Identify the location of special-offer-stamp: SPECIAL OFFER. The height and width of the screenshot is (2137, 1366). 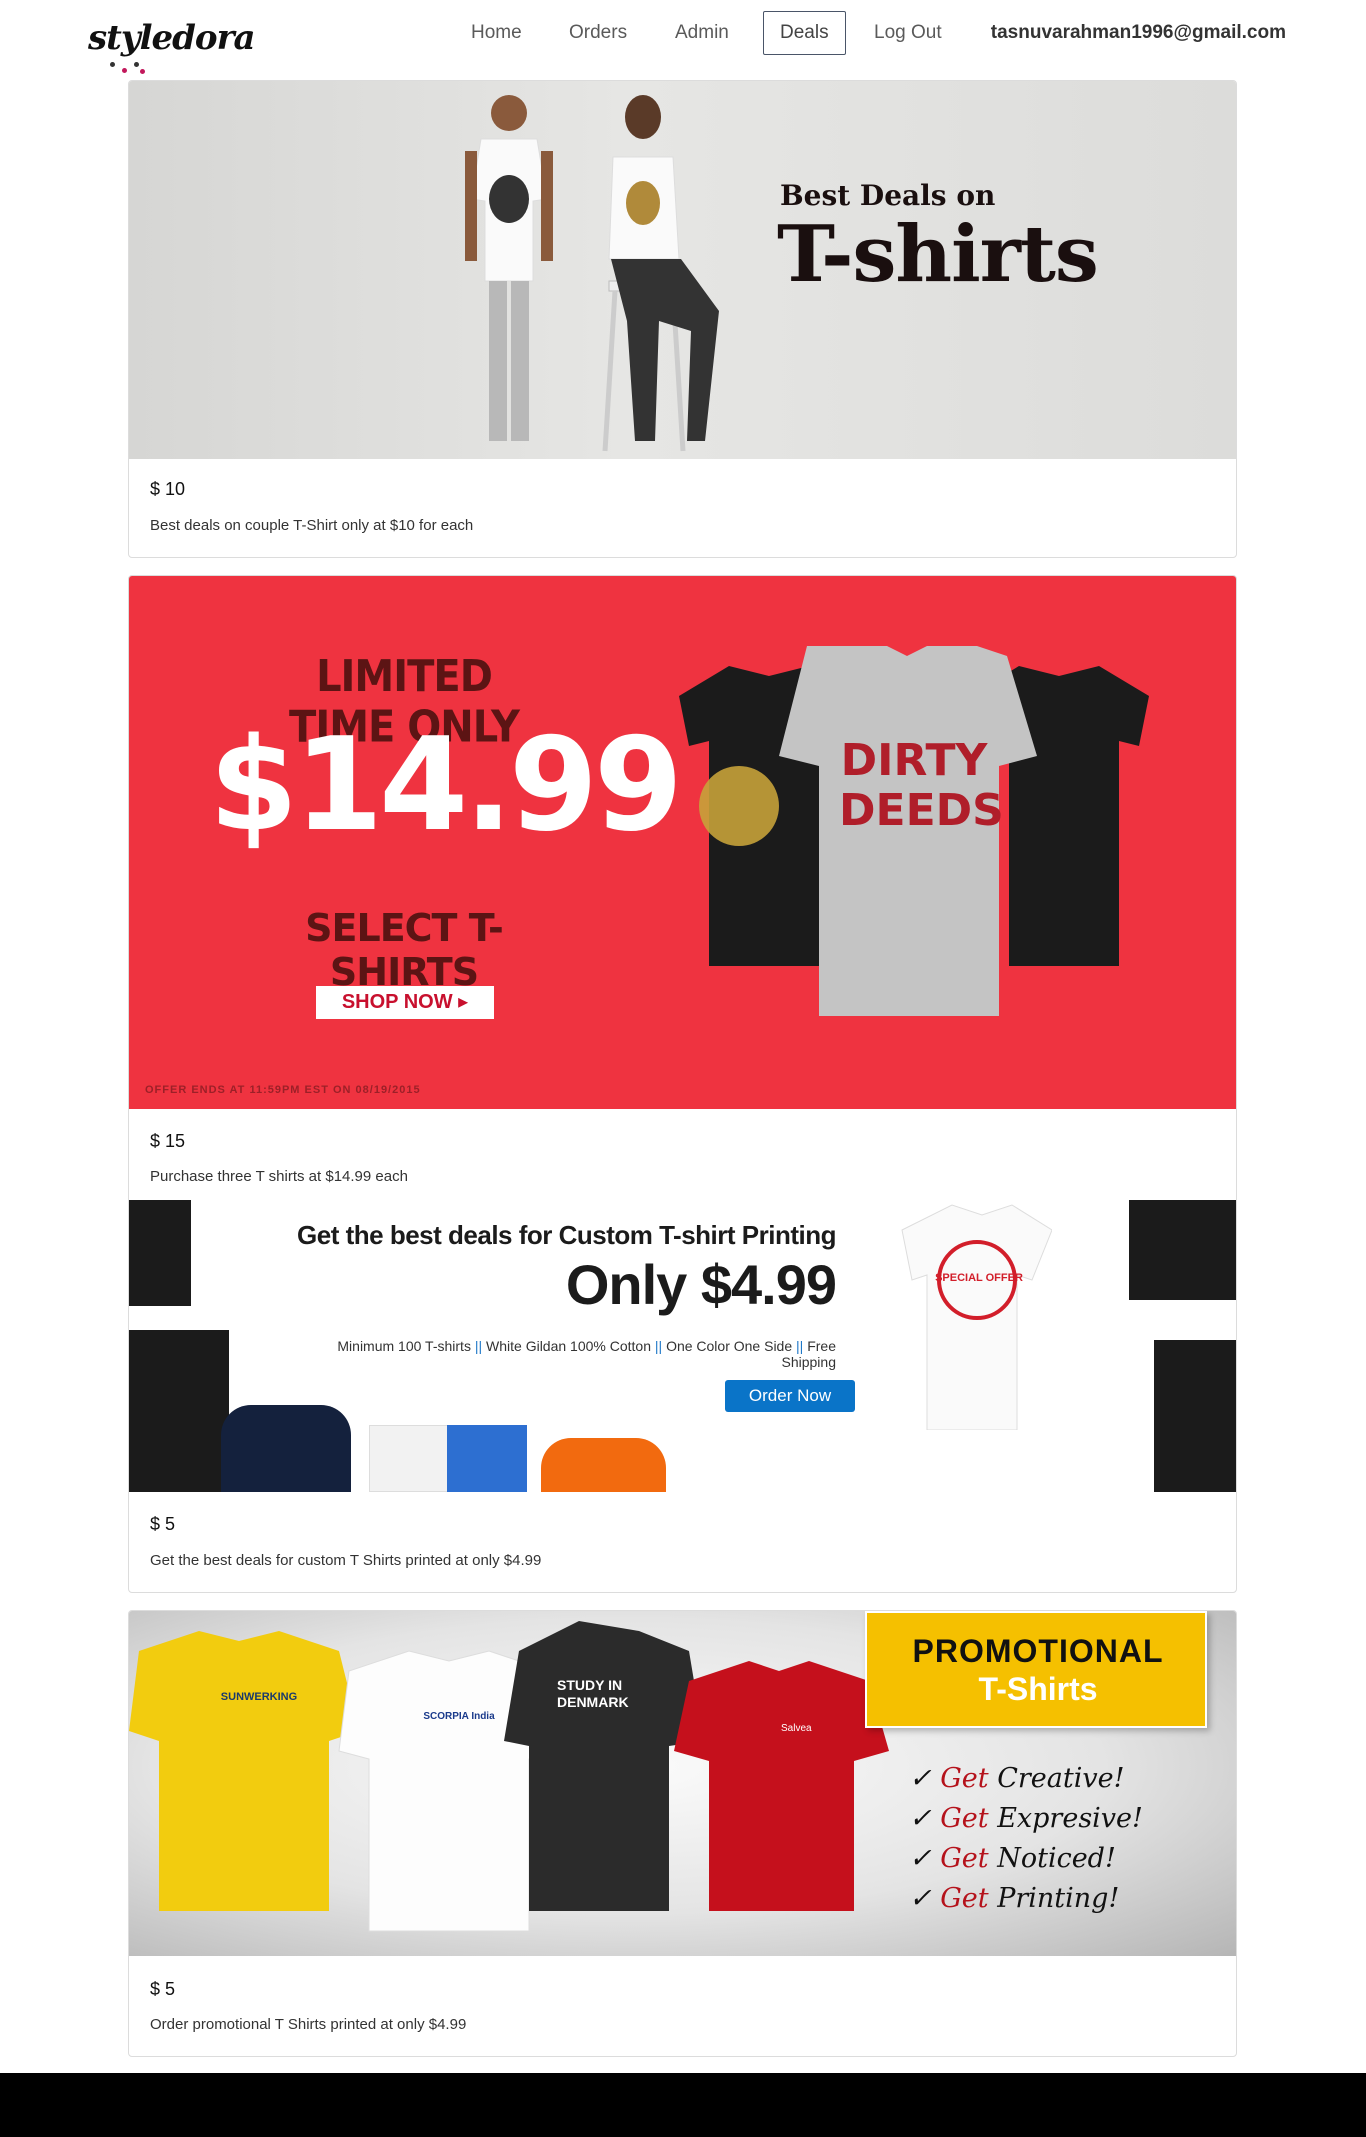
(979, 1278).